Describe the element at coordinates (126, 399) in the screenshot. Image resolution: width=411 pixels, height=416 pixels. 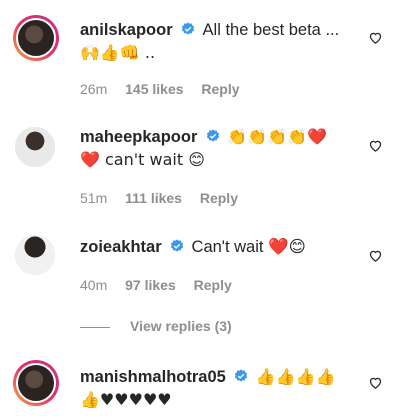
I see `comment-text-line2: 👍♥♥♥♥♥` at that location.